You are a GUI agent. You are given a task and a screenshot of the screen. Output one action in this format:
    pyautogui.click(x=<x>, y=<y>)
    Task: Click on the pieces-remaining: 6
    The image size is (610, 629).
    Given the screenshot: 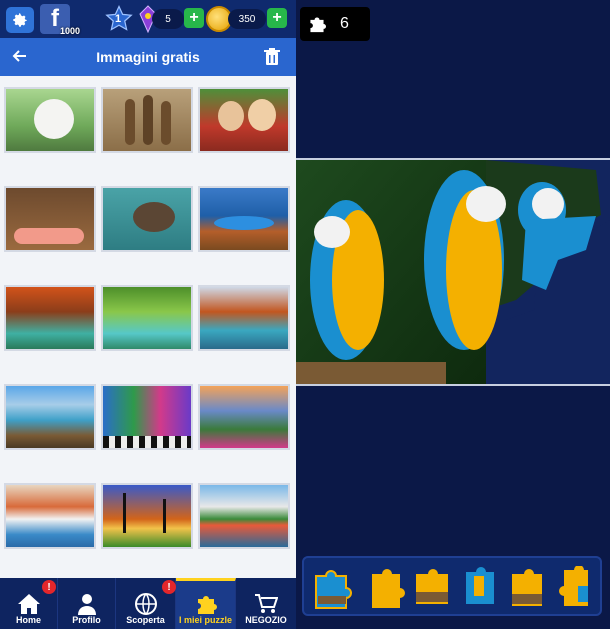 What is the action you would take?
    pyautogui.click(x=344, y=23)
    